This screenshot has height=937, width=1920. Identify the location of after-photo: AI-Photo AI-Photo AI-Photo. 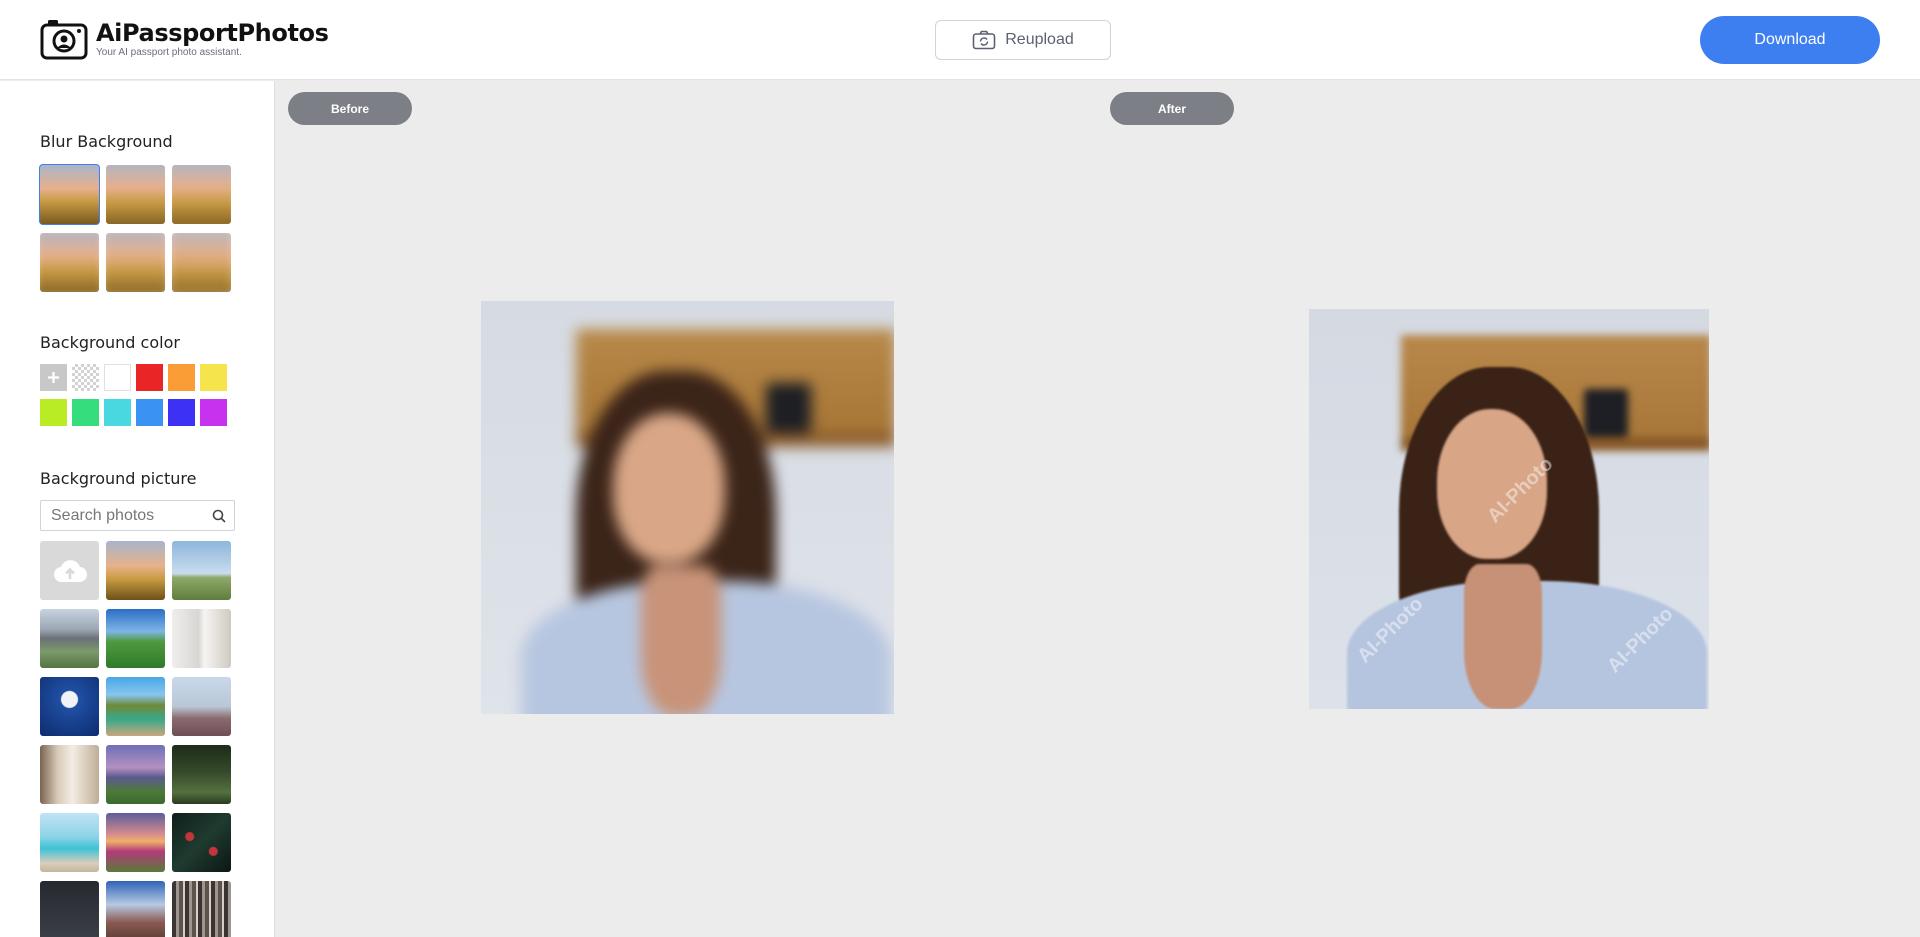
(1509, 509).